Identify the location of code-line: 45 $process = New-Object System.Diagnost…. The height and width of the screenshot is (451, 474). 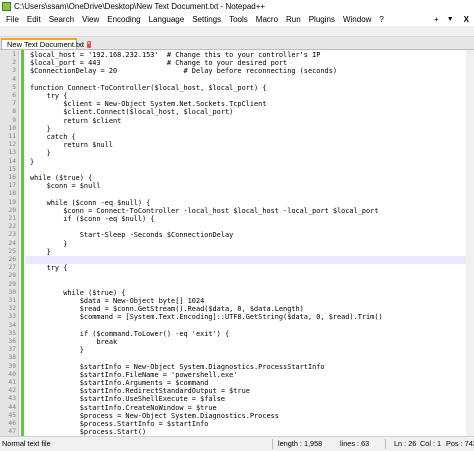
(237, 416).